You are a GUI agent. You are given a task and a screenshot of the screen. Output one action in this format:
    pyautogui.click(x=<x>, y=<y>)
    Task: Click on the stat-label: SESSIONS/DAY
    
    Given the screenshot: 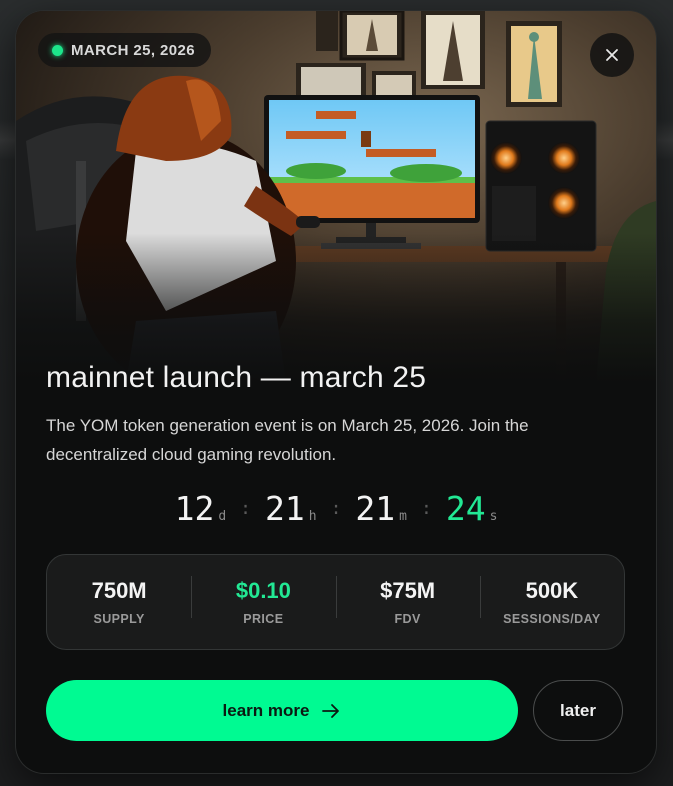 What is the action you would take?
    pyautogui.click(x=552, y=619)
    